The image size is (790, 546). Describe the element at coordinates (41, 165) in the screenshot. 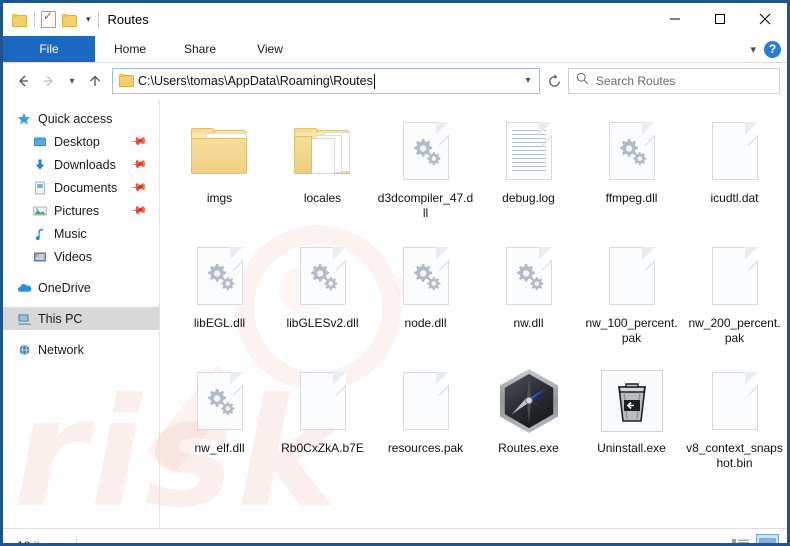

I see `download-icon` at that location.